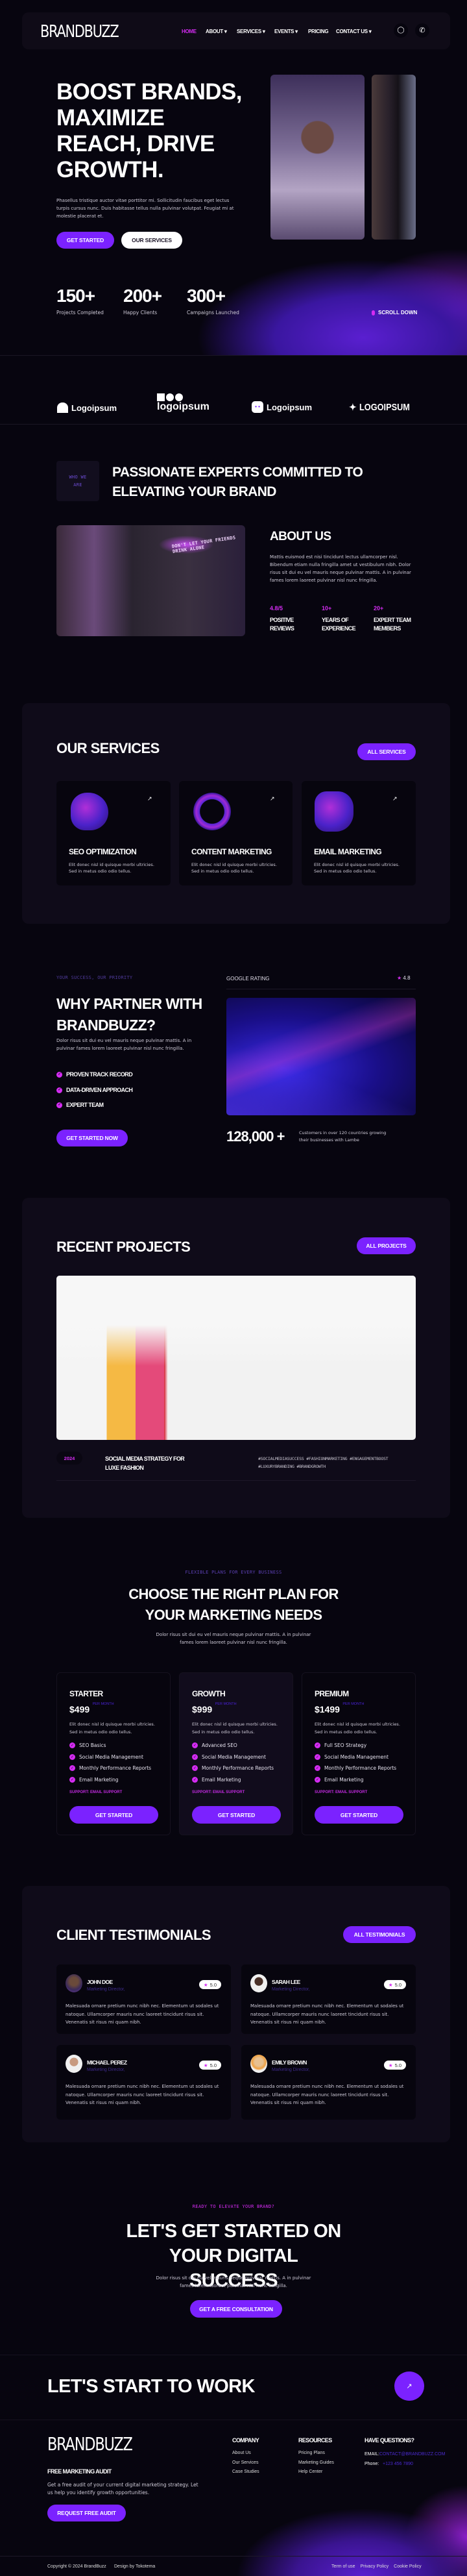 The height and width of the screenshot is (2576, 467). I want to click on service-graphic, so click(334, 811).